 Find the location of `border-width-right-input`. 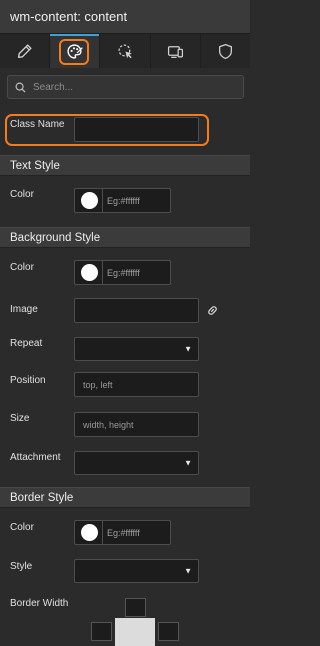

border-width-right-input is located at coordinates (168, 631).